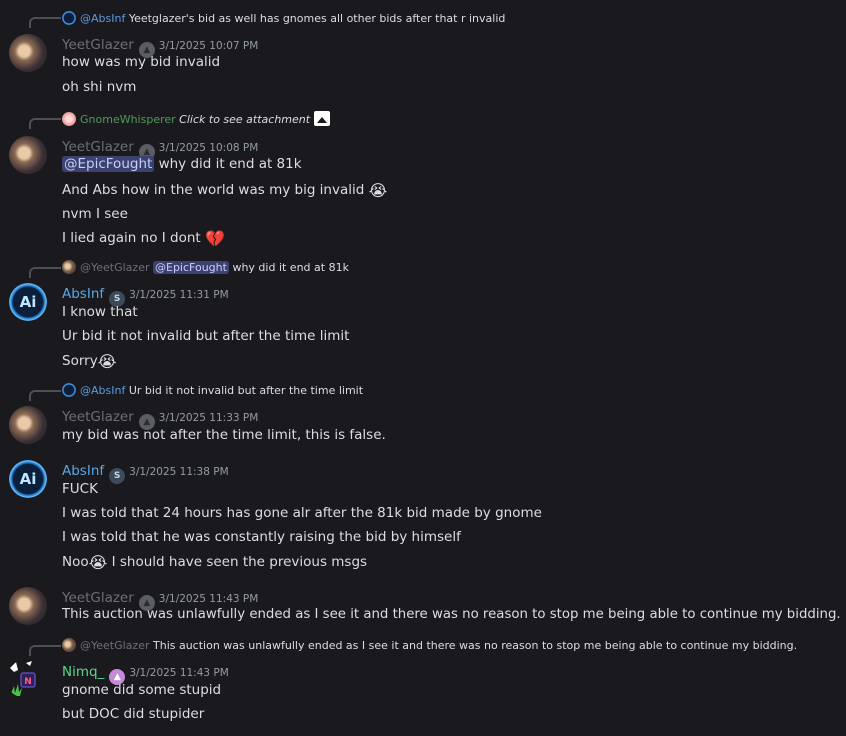 This screenshot has width=846, height=736. Describe the element at coordinates (75, 562) in the screenshot. I see `message-text: Noo` at that location.